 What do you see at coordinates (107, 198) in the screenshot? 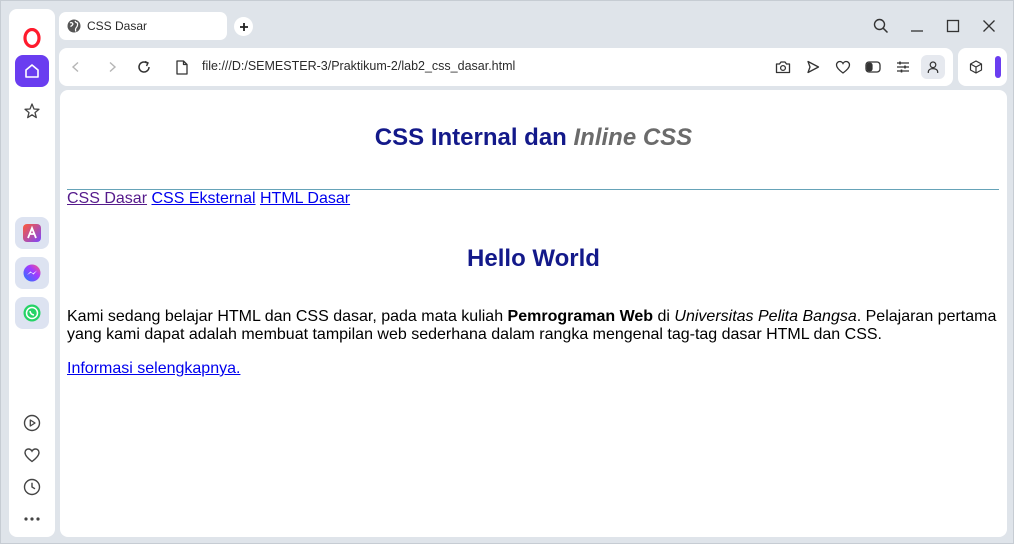
I see `nav-link-css-dasar: CSS Dasar` at bounding box center [107, 198].